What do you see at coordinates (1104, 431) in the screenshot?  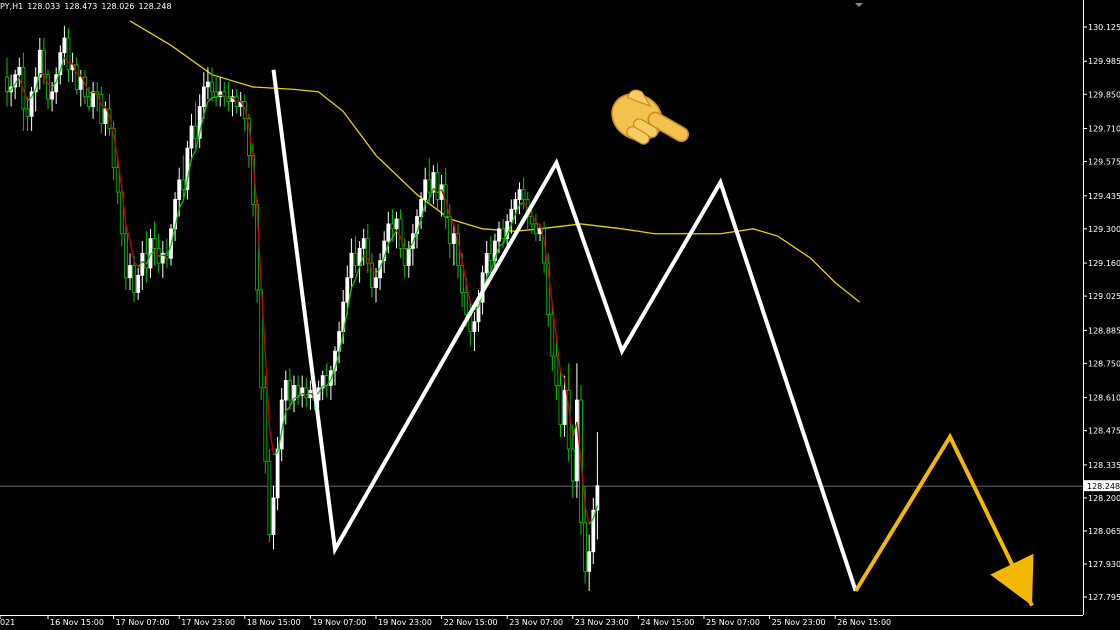 I see `price-tick-label: 128.475` at bounding box center [1104, 431].